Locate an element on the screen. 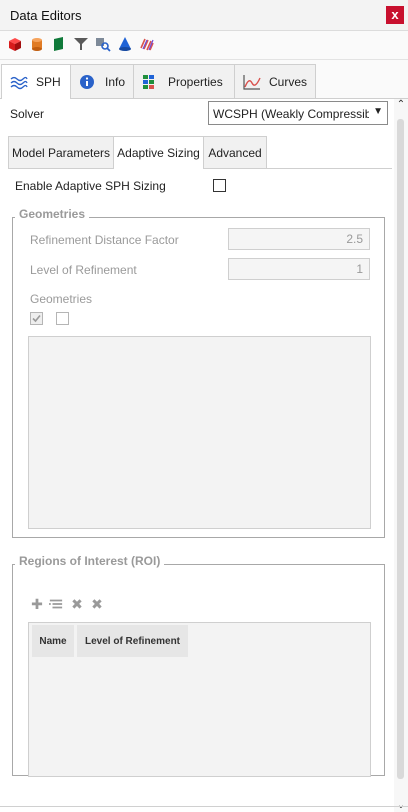 Image resolution: width=408 pixels, height=812 pixels. tab-info-label: Info is located at coordinates (115, 81).